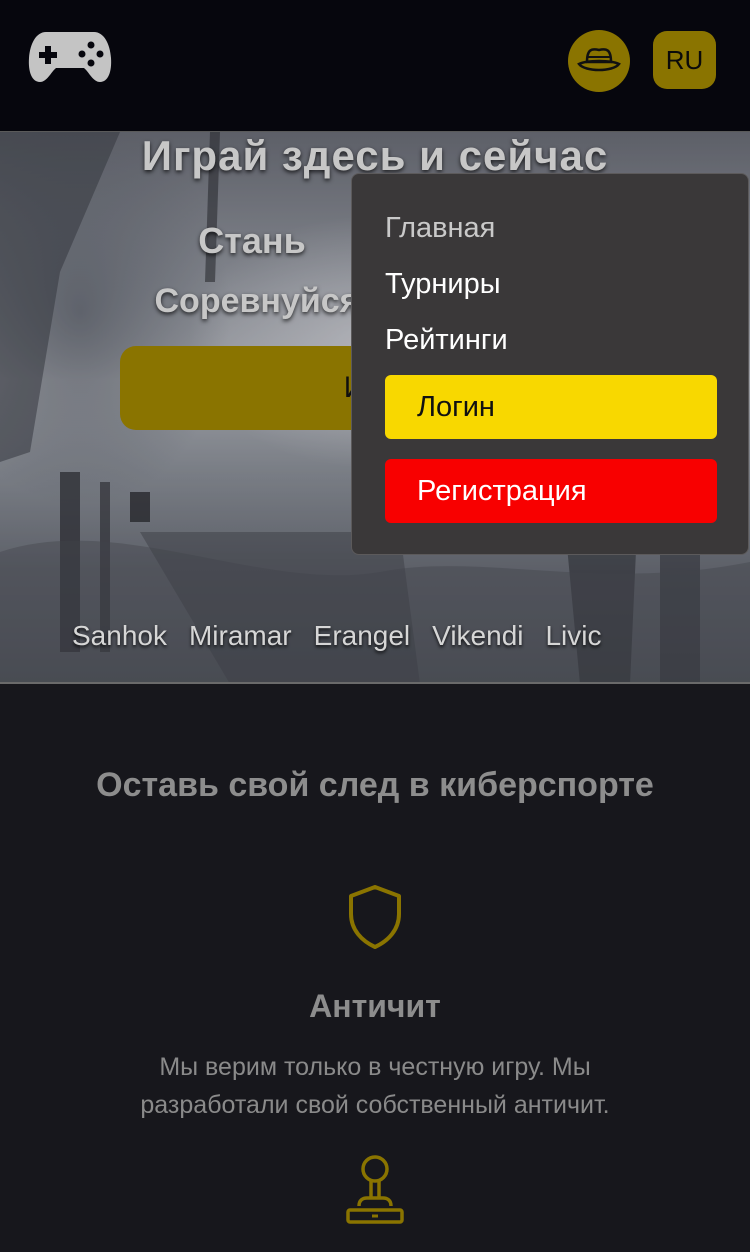 The height and width of the screenshot is (1252, 750). Describe the element at coordinates (375, 1006) in the screenshot. I see `feature-title-anticheat: Античит` at that location.